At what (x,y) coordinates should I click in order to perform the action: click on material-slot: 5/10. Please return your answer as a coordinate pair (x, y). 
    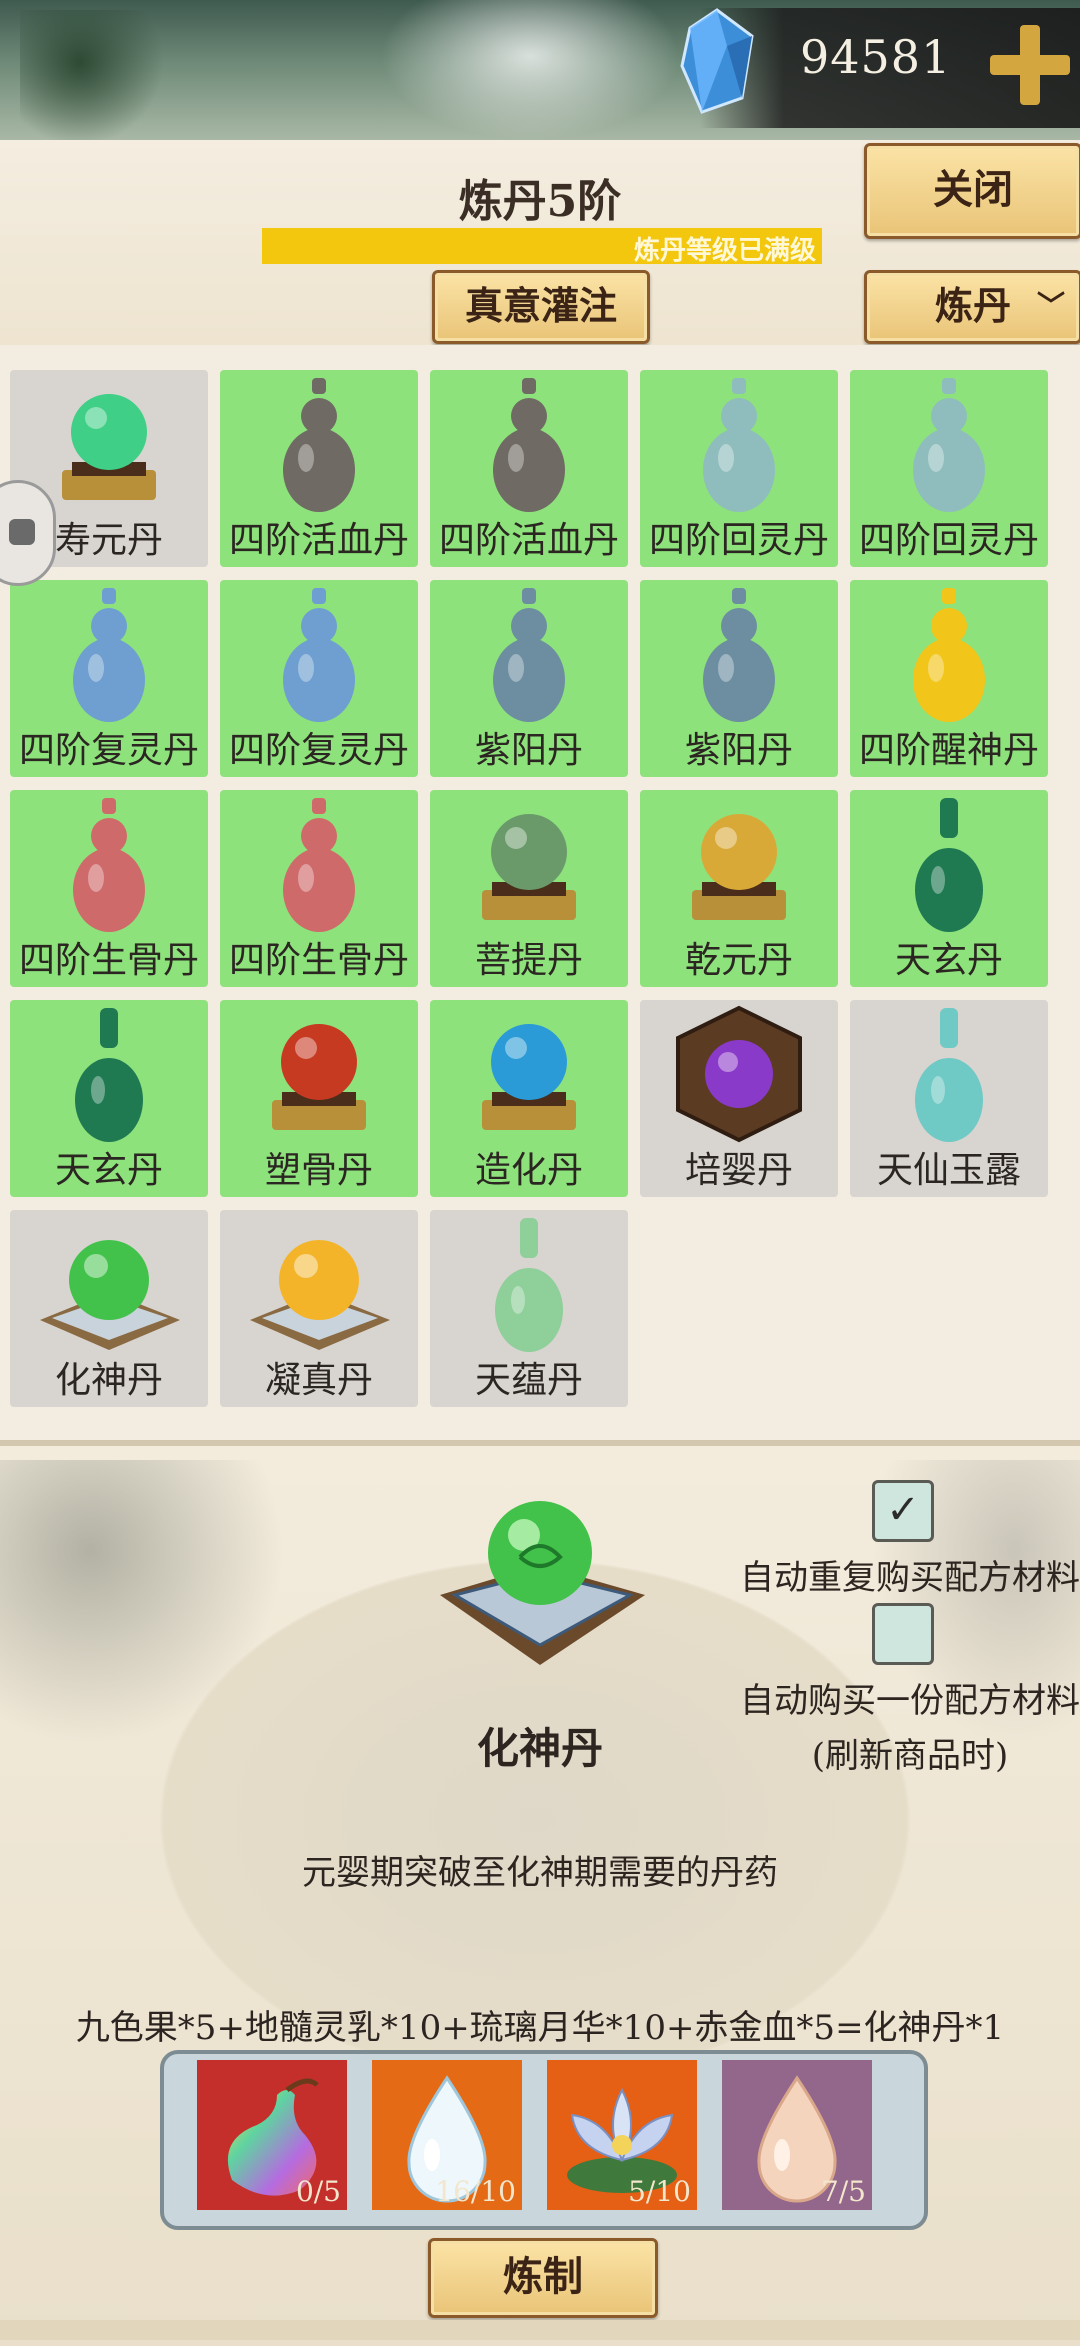
    Looking at the image, I should click on (622, 2135).